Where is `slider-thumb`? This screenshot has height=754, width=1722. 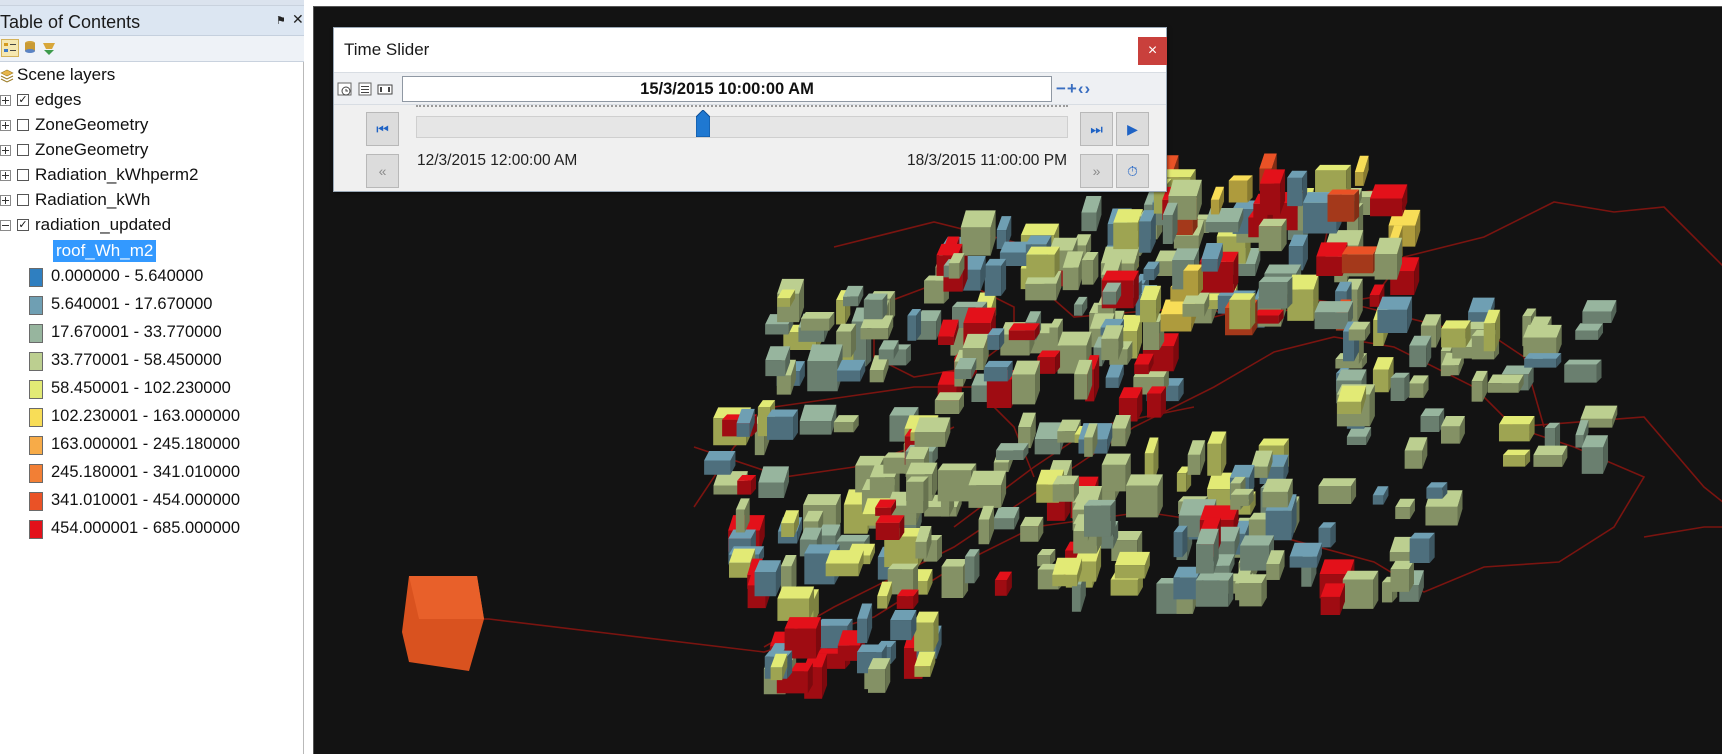
slider-thumb is located at coordinates (702, 123).